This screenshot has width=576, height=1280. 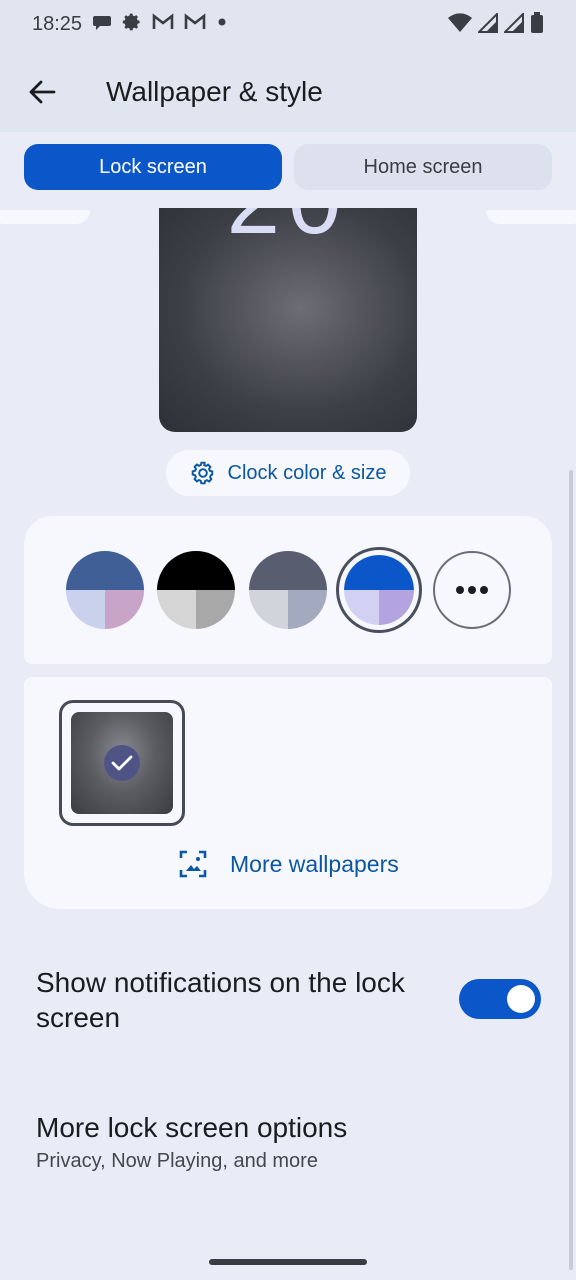 I want to click on status-system-icons, so click(x=496, y=23).